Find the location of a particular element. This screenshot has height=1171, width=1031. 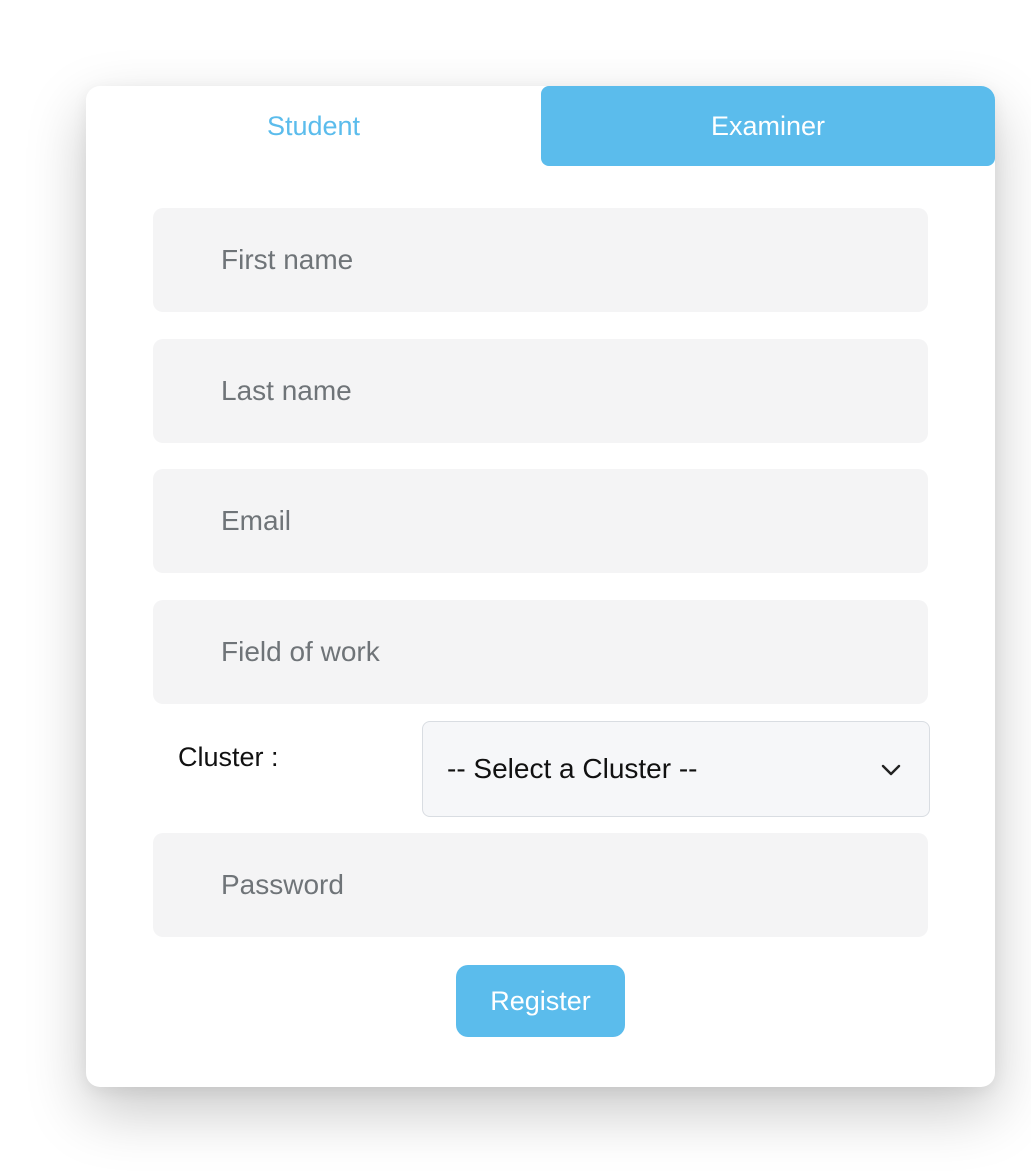

first-name-input is located at coordinates (540, 260).